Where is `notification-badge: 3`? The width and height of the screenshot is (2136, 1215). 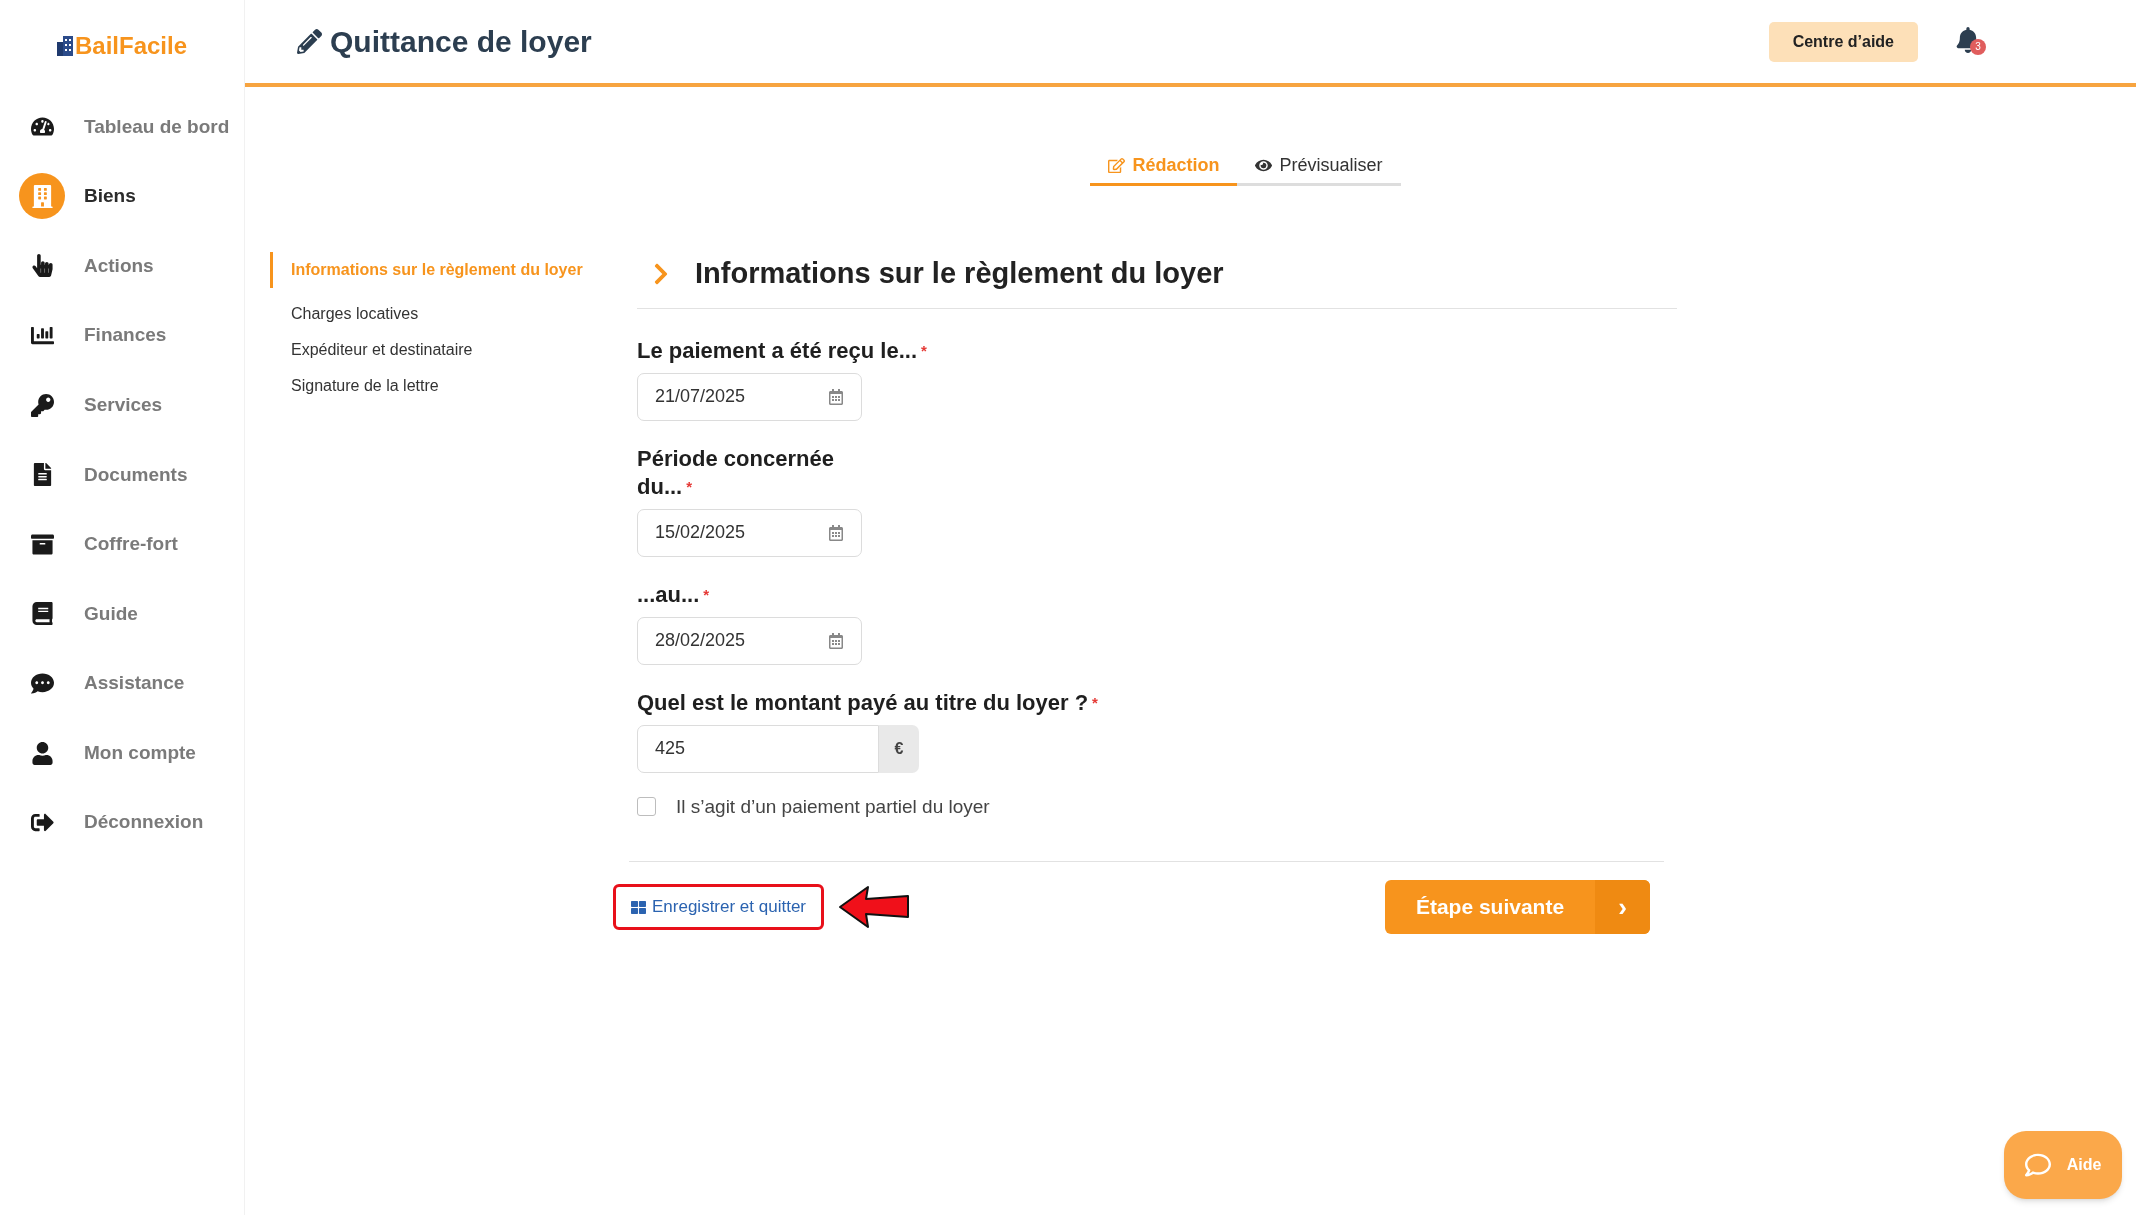
notification-badge: 3 is located at coordinates (1978, 46).